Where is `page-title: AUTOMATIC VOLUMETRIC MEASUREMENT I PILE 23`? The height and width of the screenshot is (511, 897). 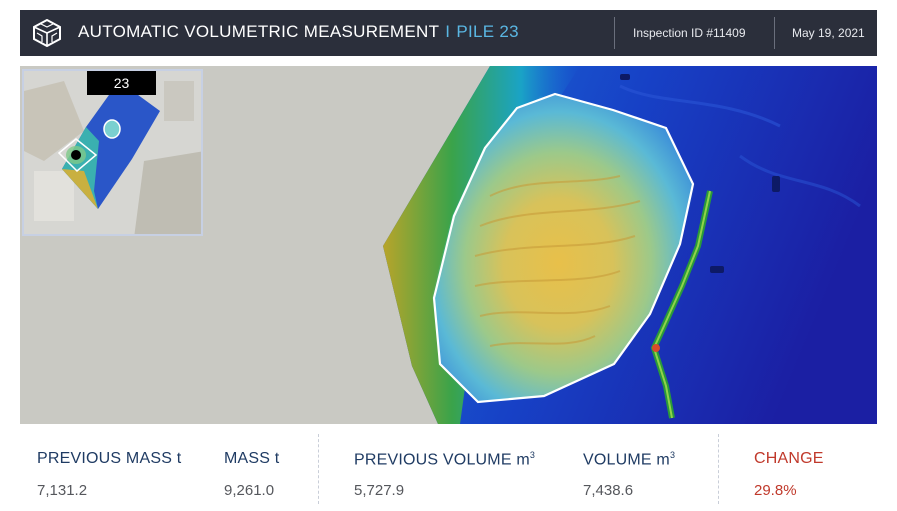
page-title: AUTOMATIC VOLUMETRIC MEASUREMENT I PILE 23 is located at coordinates (298, 32).